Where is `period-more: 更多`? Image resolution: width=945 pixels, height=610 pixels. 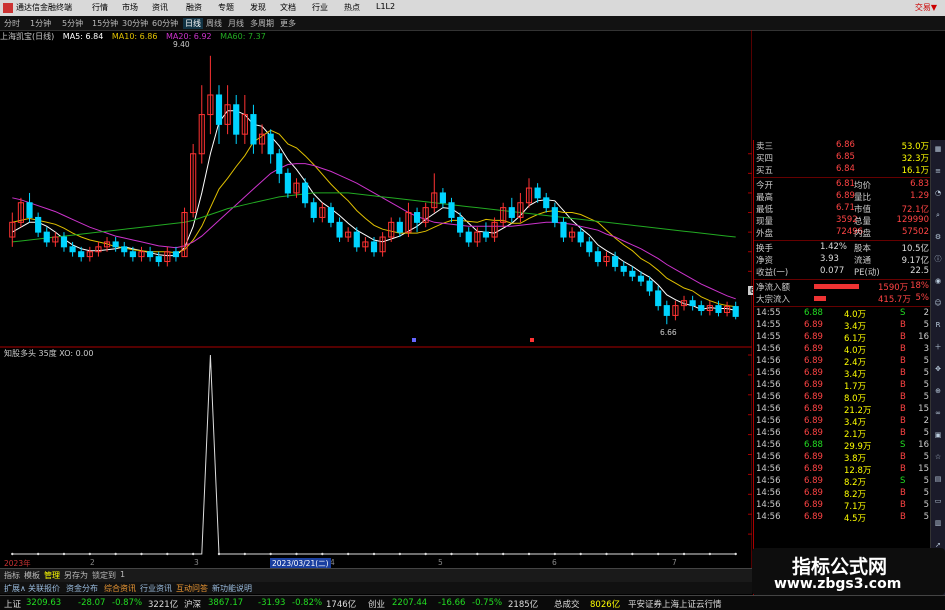
period-more: 更多 is located at coordinates (288, 23).